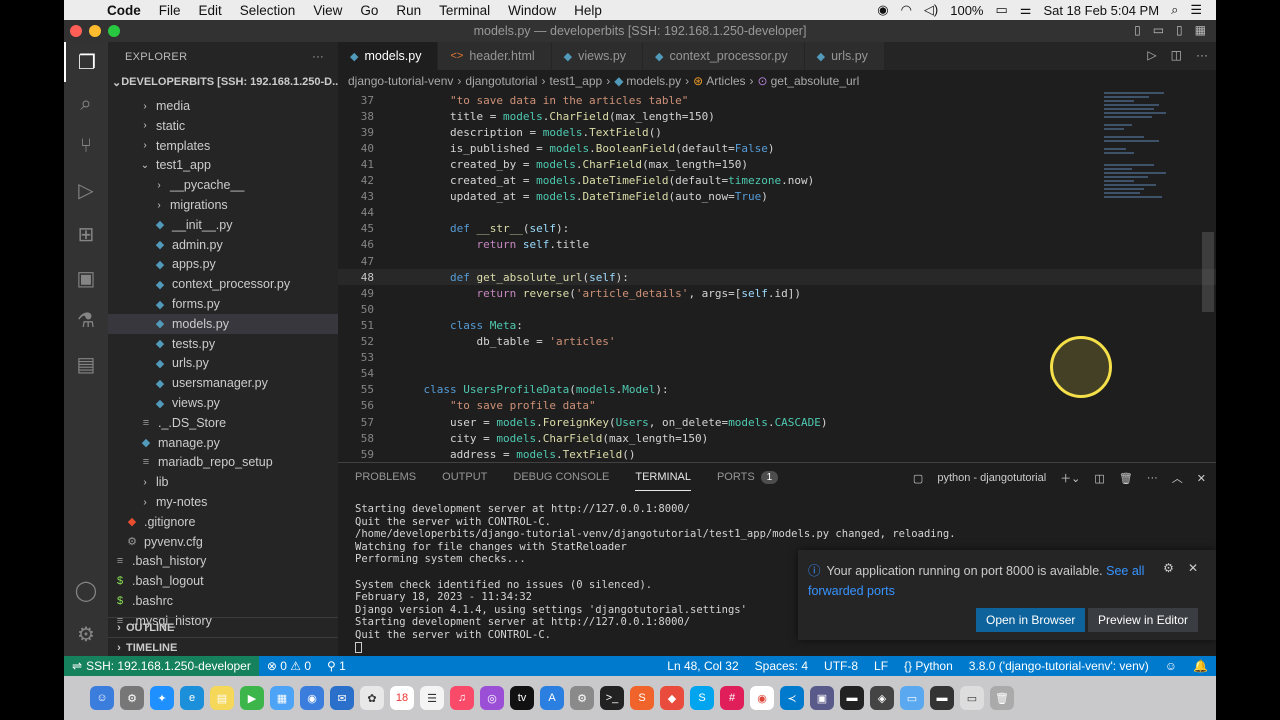  I want to click on calendar-icon: 18, so click(402, 698).